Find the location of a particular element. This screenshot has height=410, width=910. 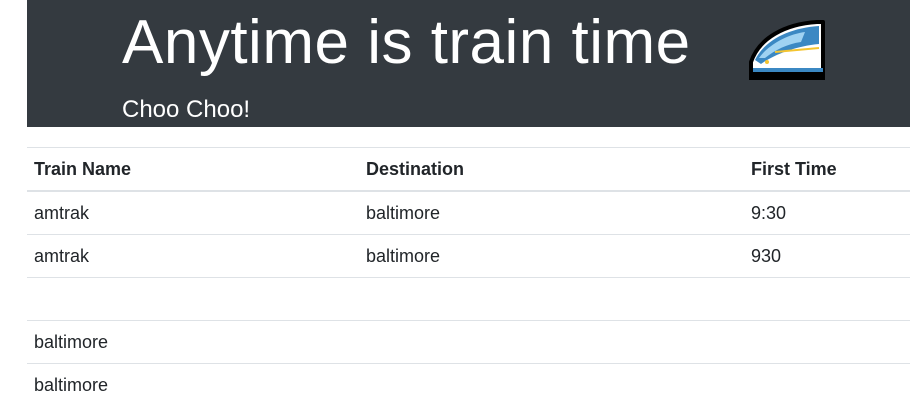

cell-train-name is located at coordinates (193, 299).